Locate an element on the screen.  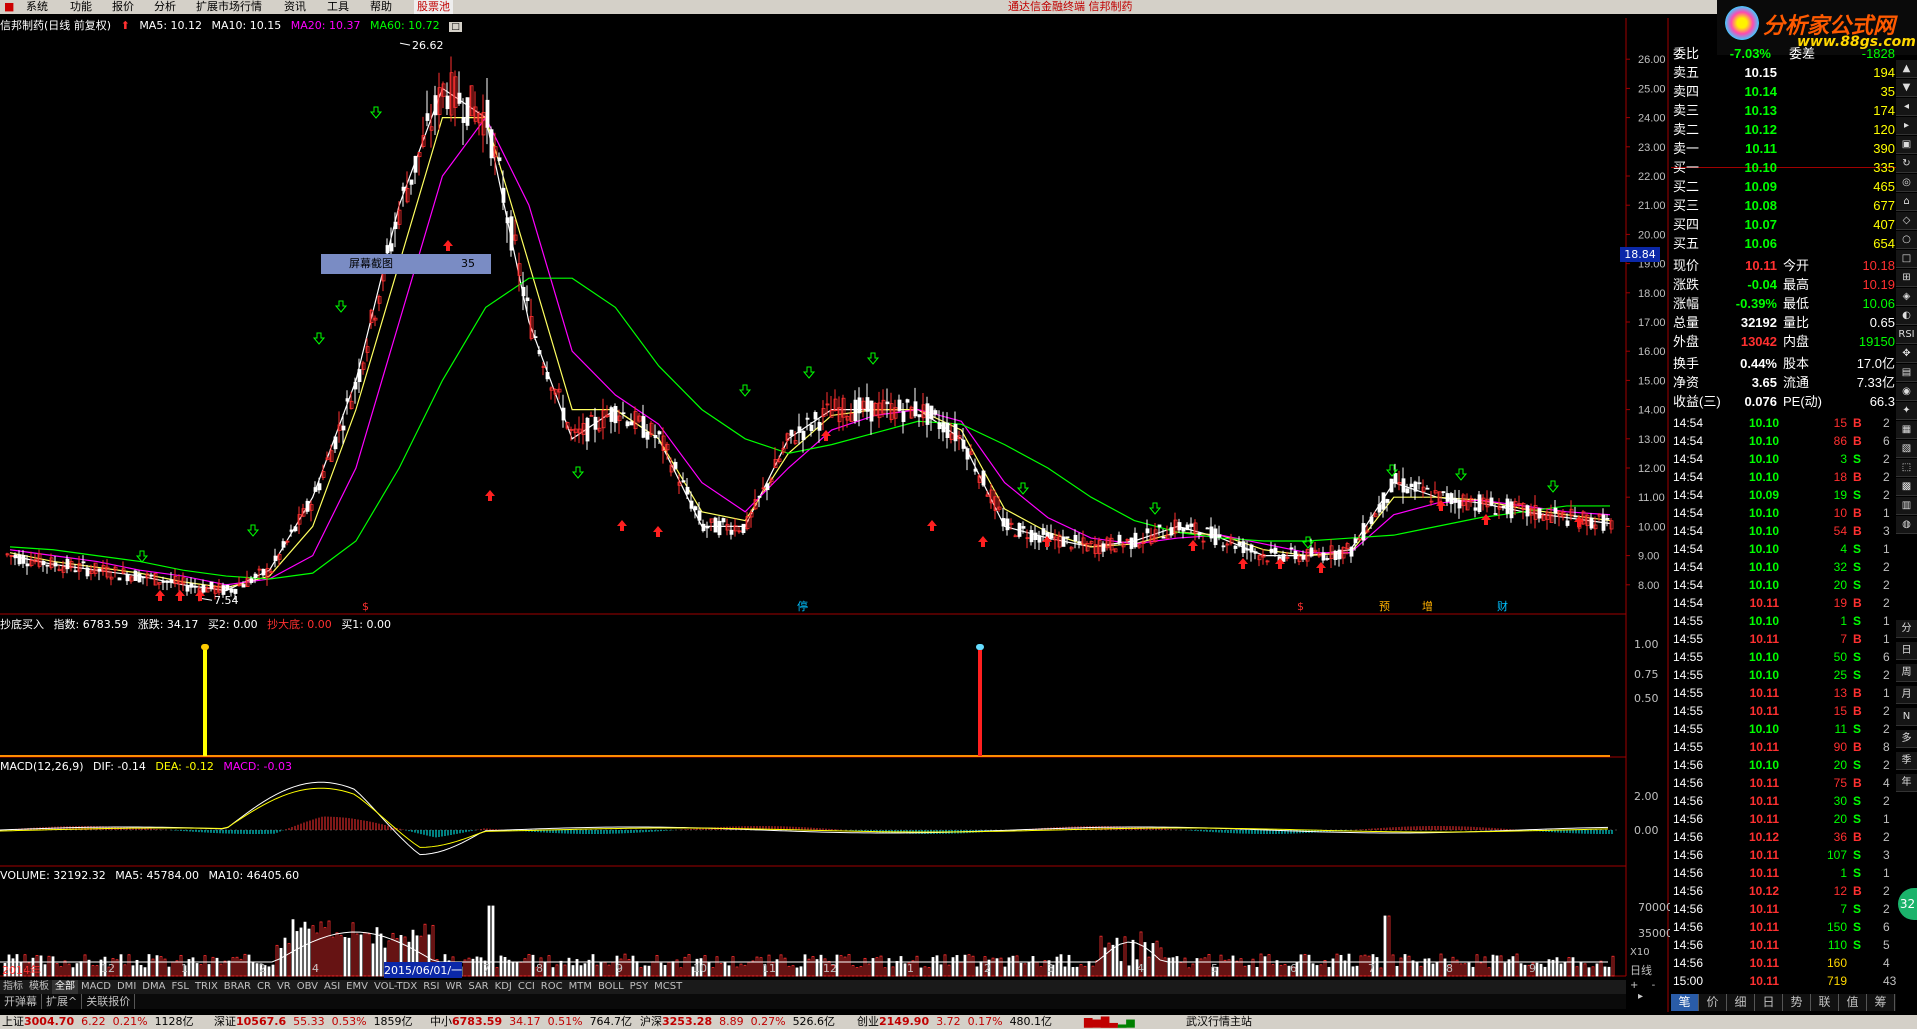
side-tool-icon: ✥ is located at coordinates (1906, 354).